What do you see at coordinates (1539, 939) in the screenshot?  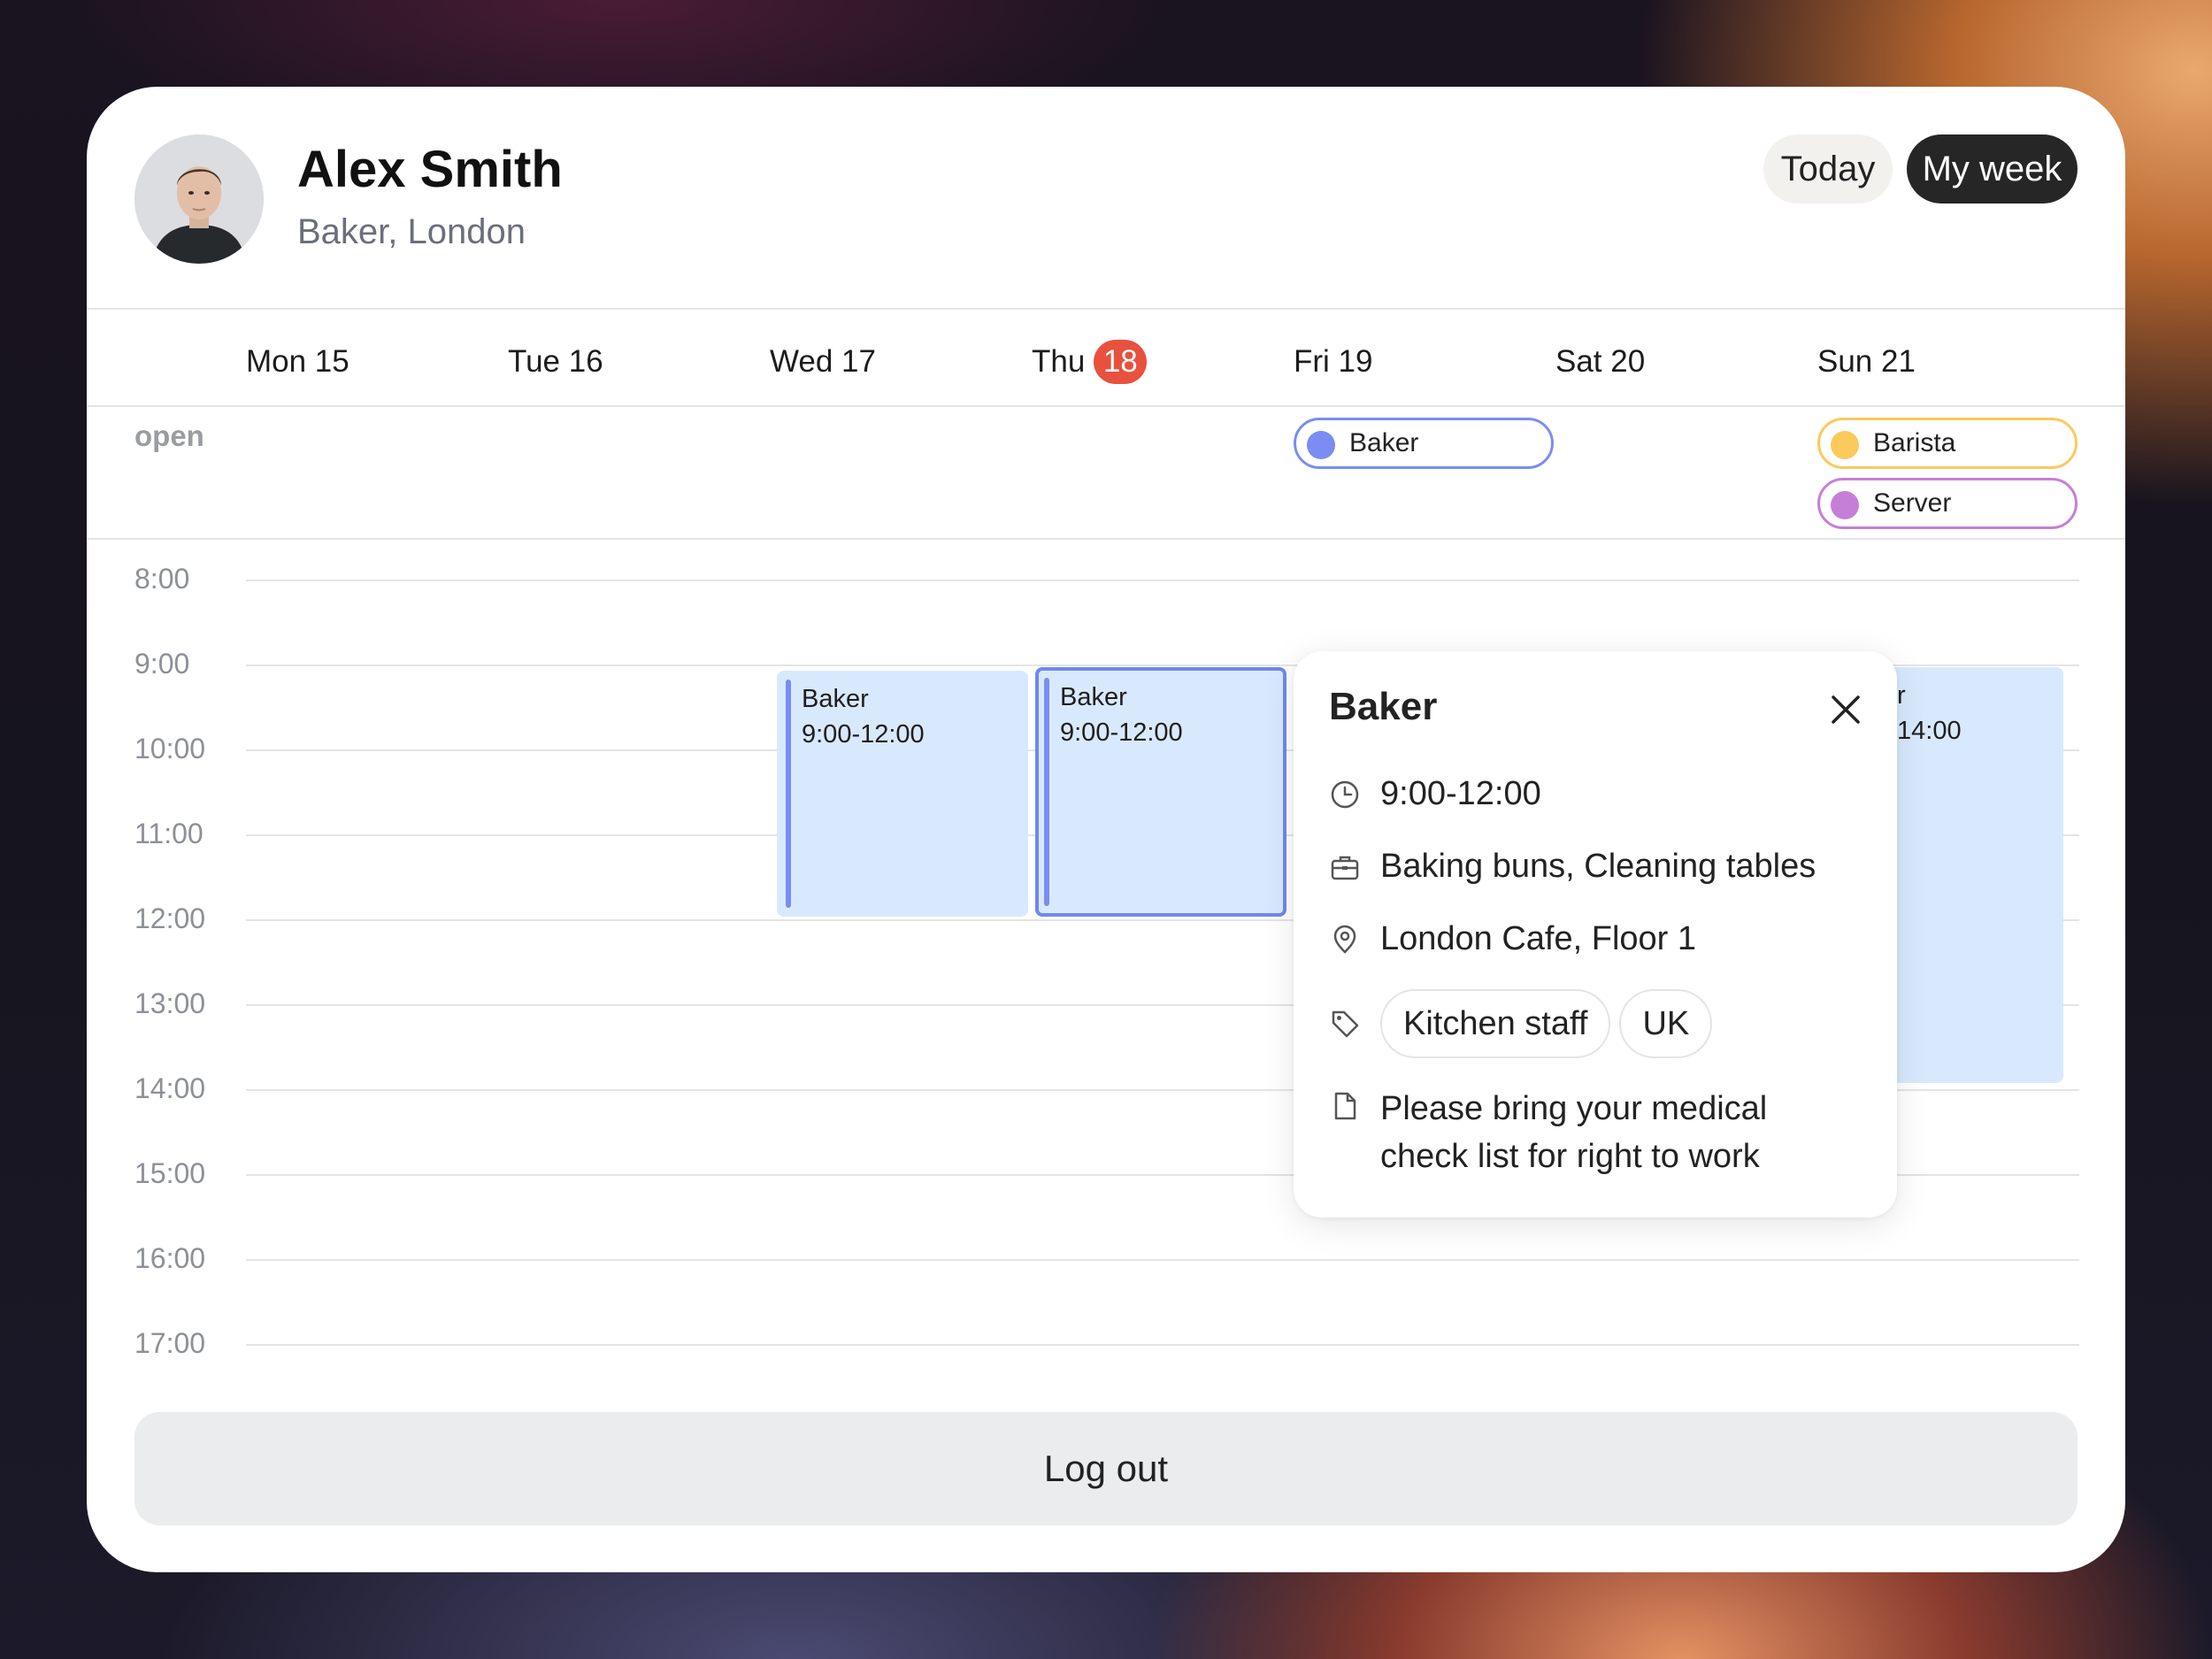 I see `popup-location: London Cafe, Floor 1` at bounding box center [1539, 939].